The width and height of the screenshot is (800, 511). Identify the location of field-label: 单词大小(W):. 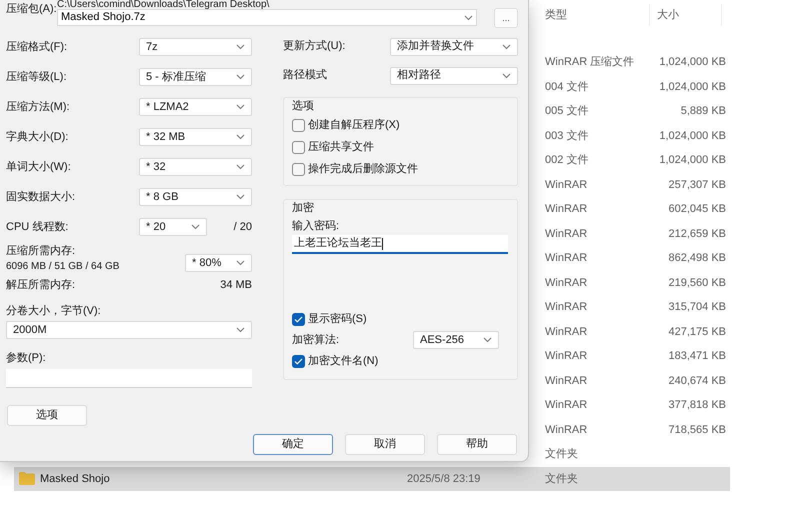
(39, 167).